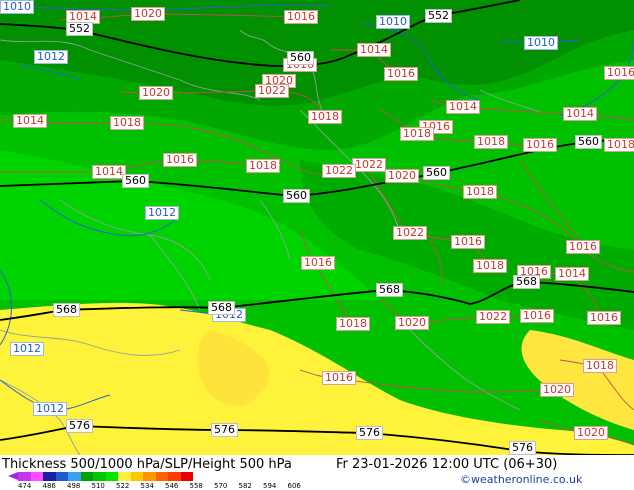  I want to click on legend-tick: 570, so click(221, 486).